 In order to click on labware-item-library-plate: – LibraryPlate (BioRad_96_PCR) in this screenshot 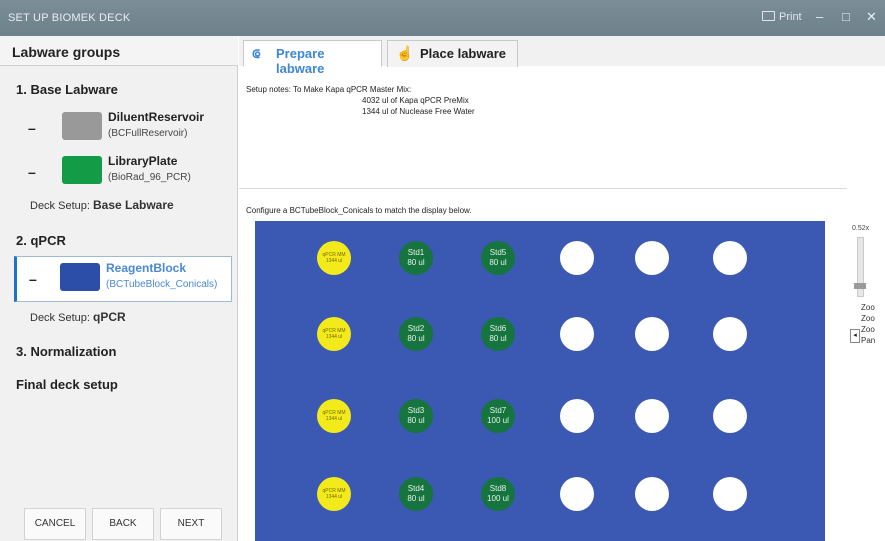, I will do `click(123, 172)`.